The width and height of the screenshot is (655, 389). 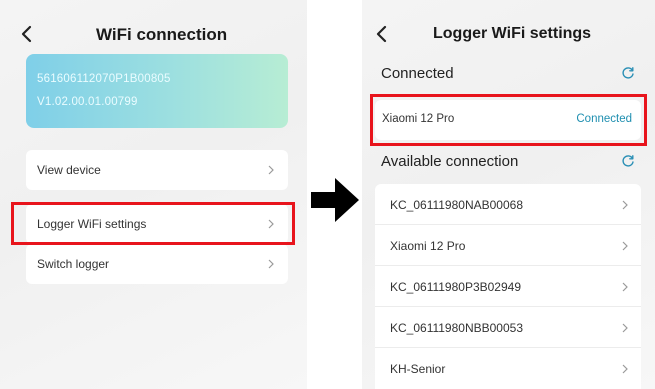 What do you see at coordinates (456, 328) in the screenshot?
I see `network-name: KC_06111980NBB00053` at bounding box center [456, 328].